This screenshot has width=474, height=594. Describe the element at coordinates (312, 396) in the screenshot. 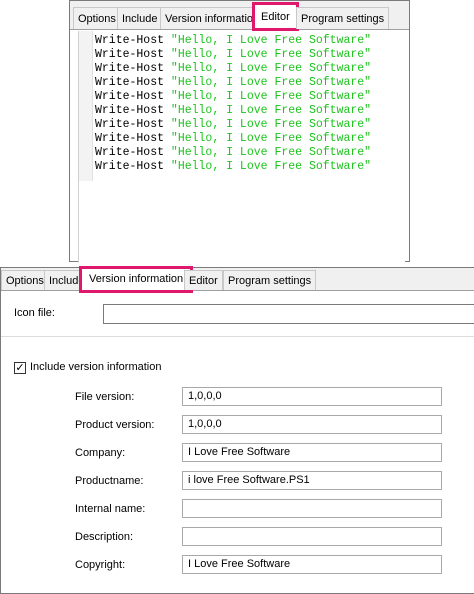

I see `file-version-input: 1,0,0,0` at that location.